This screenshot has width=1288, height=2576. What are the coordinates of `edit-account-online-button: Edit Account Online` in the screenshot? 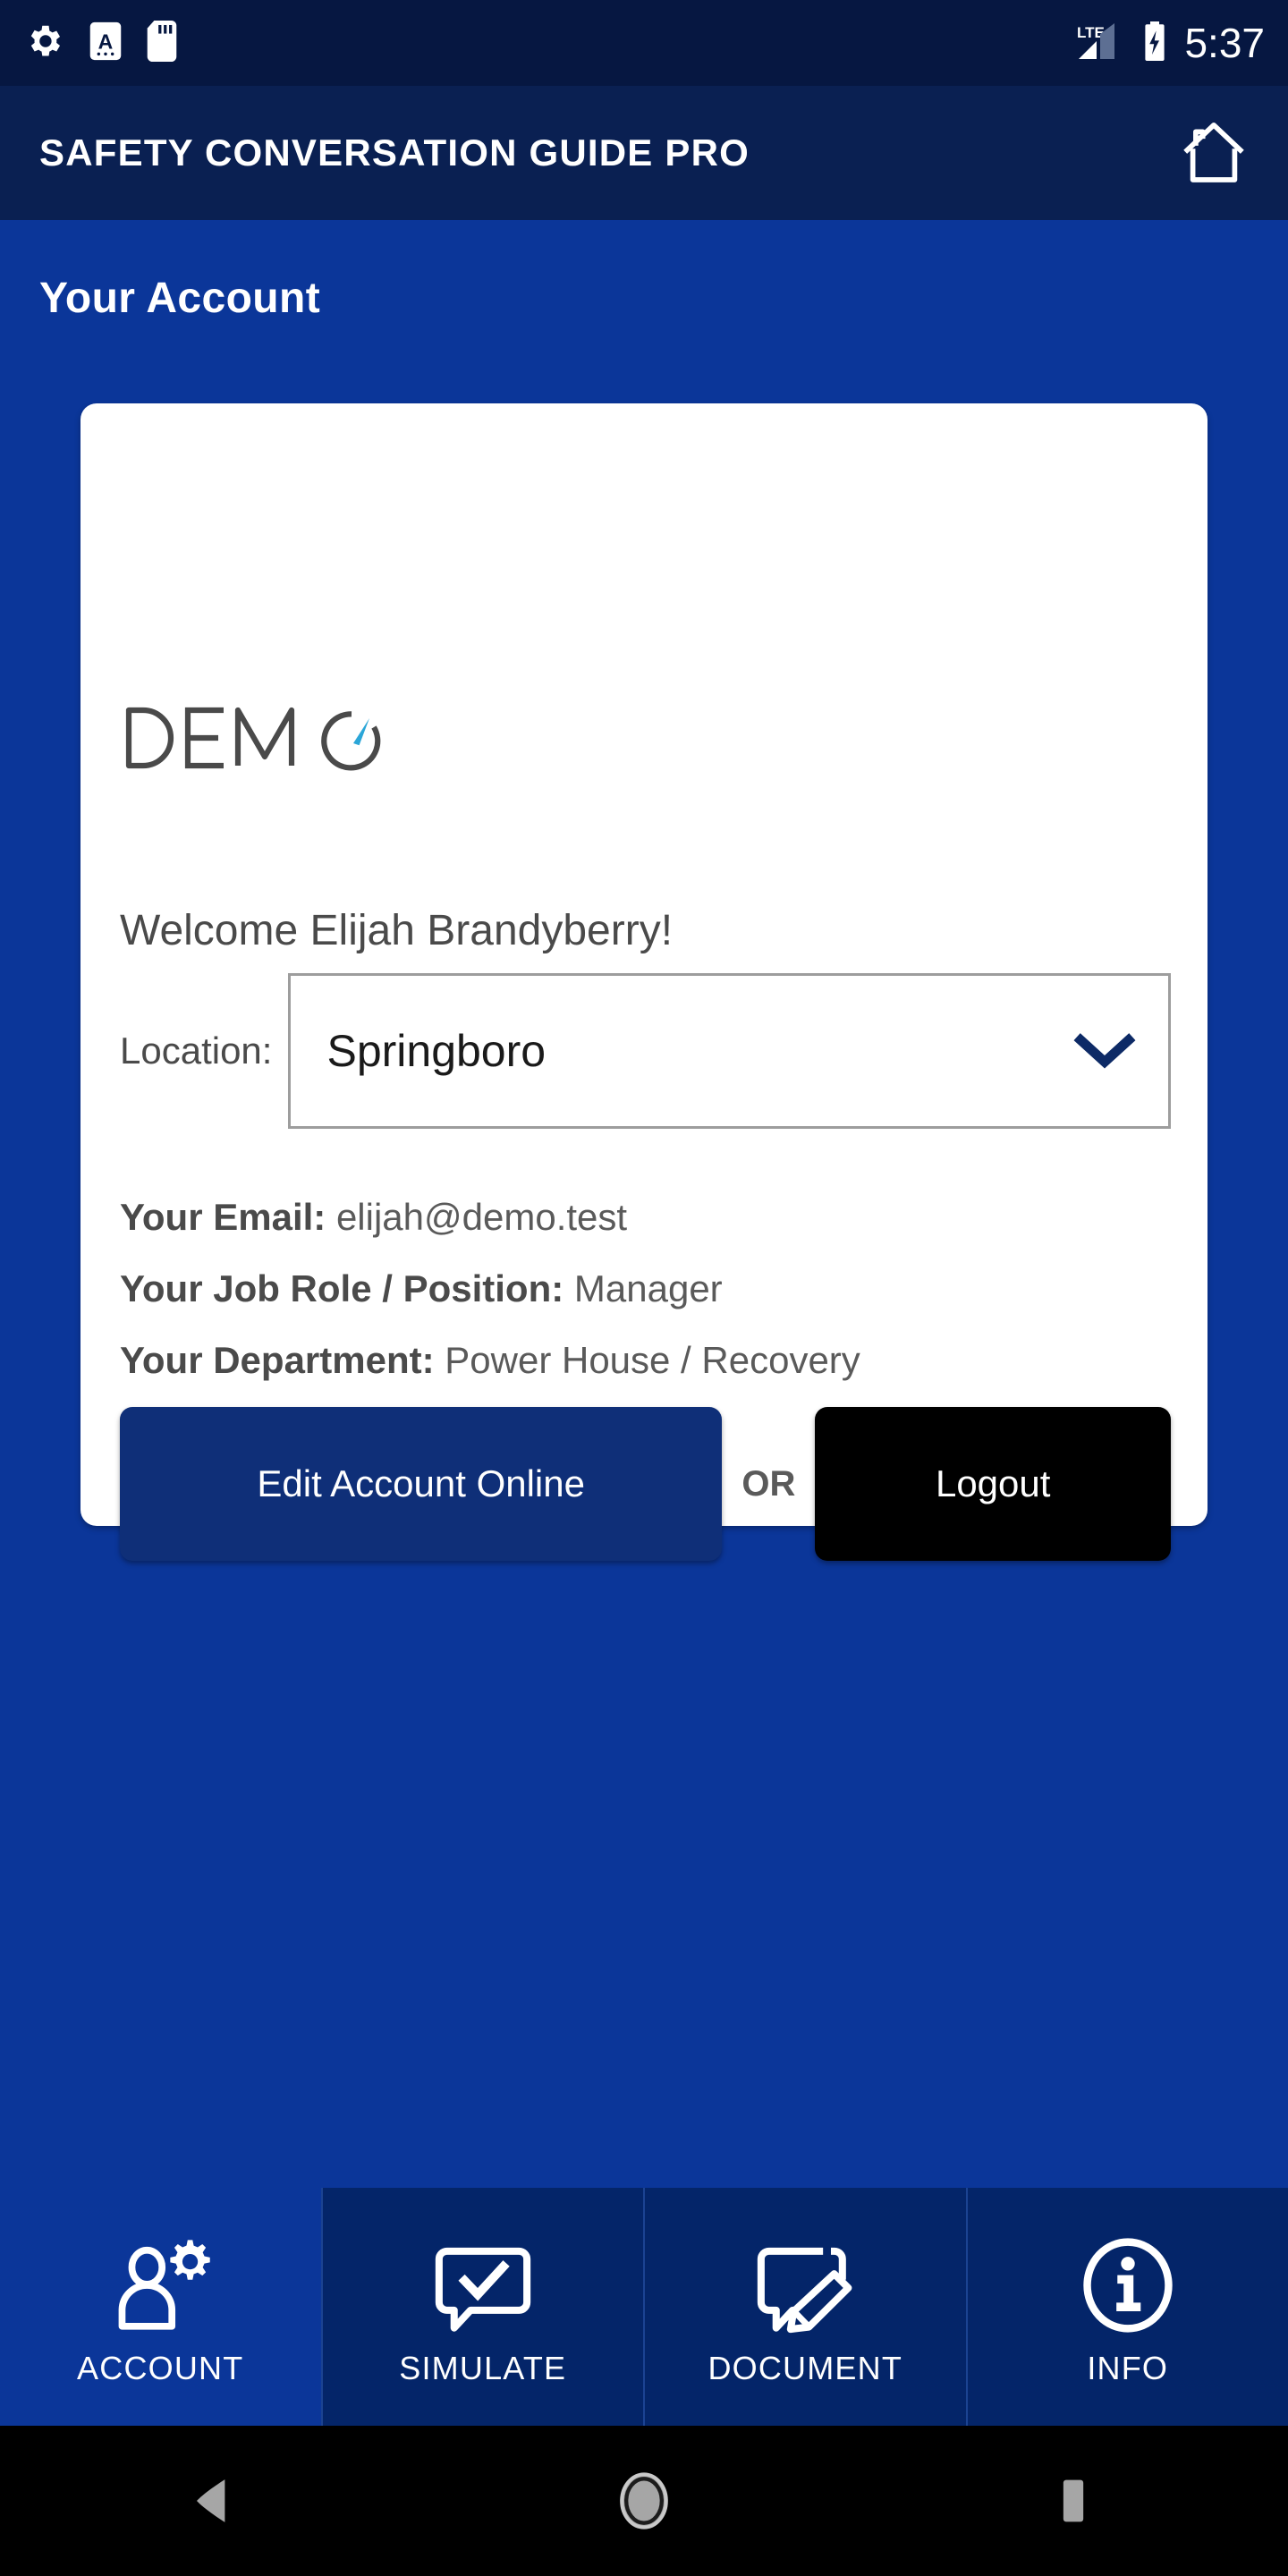 It's located at (421, 1484).